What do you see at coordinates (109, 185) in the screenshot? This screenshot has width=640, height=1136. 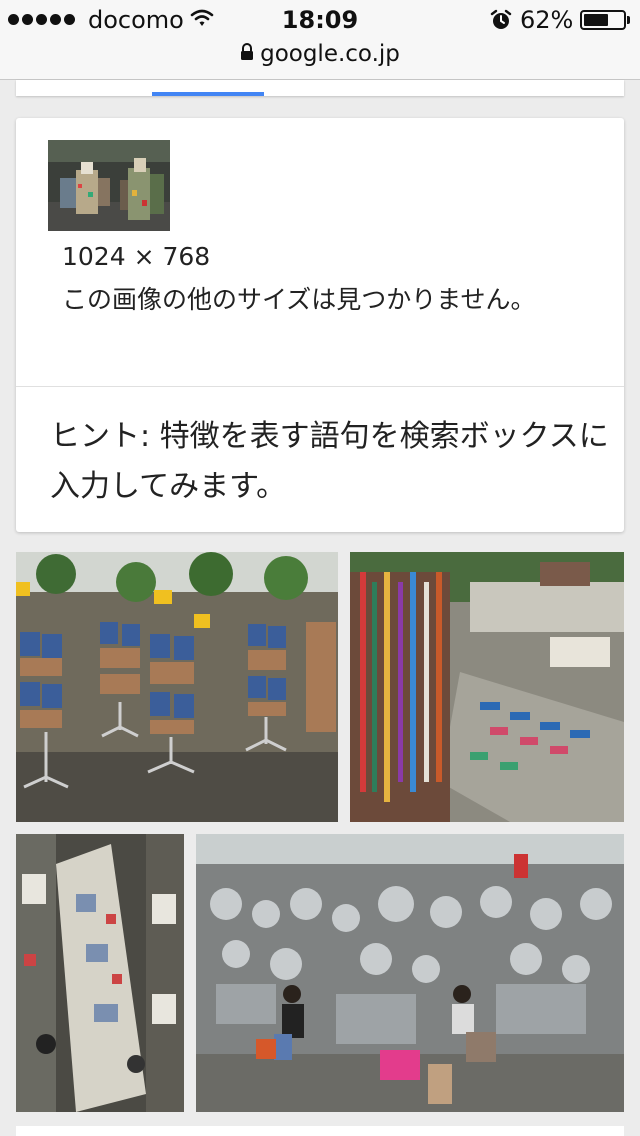 I see `query-image-thumbnail` at bounding box center [109, 185].